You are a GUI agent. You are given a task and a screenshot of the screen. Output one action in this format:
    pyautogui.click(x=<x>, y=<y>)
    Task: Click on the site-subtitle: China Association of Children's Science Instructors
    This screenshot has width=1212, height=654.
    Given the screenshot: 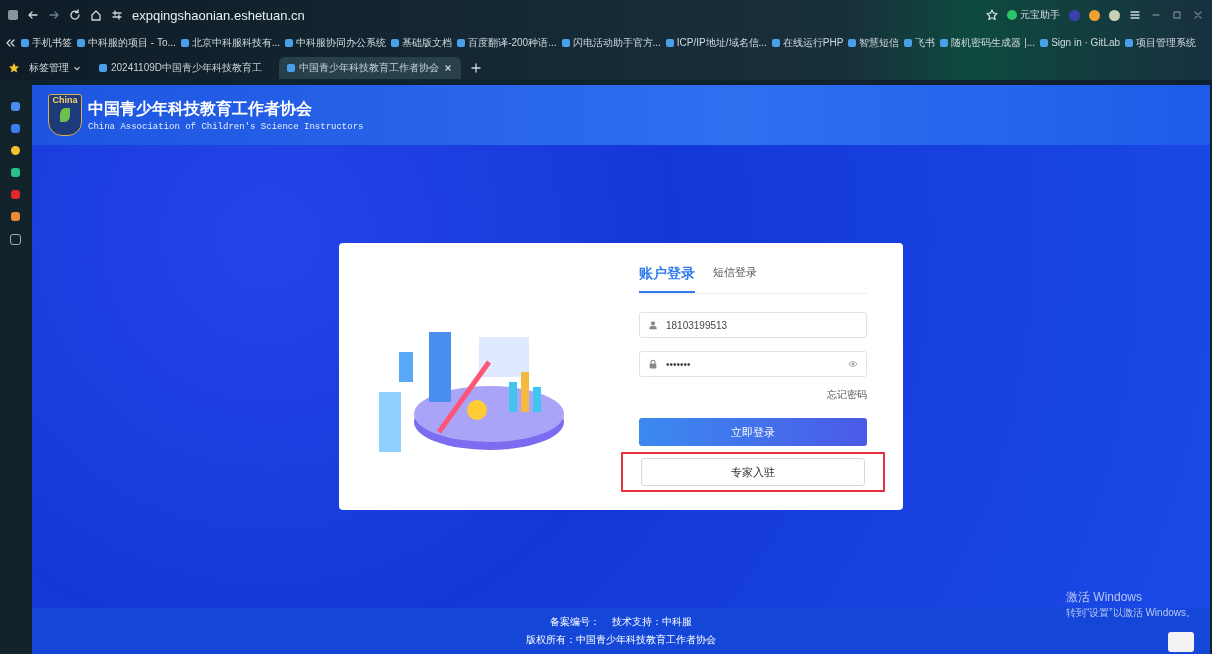 What is the action you would take?
    pyautogui.click(x=226, y=126)
    